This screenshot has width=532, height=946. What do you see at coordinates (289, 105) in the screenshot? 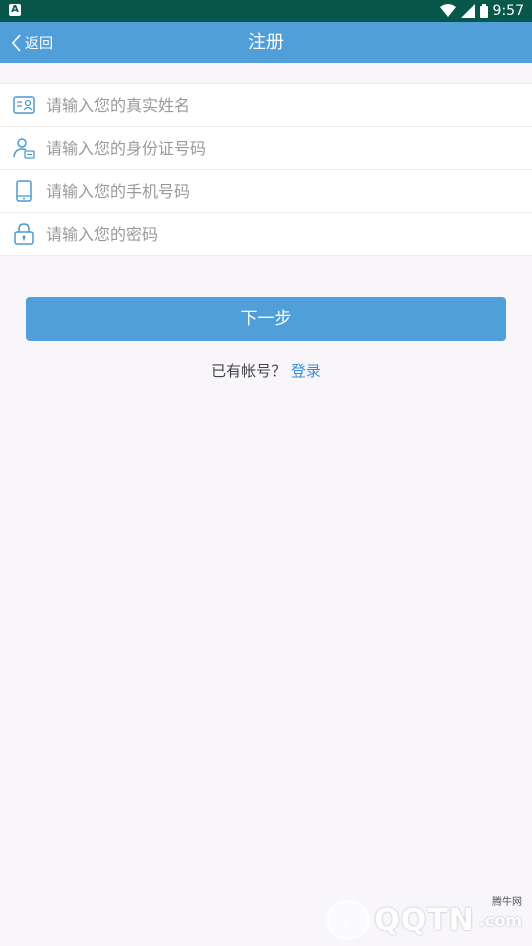
I see `real-name-input` at bounding box center [289, 105].